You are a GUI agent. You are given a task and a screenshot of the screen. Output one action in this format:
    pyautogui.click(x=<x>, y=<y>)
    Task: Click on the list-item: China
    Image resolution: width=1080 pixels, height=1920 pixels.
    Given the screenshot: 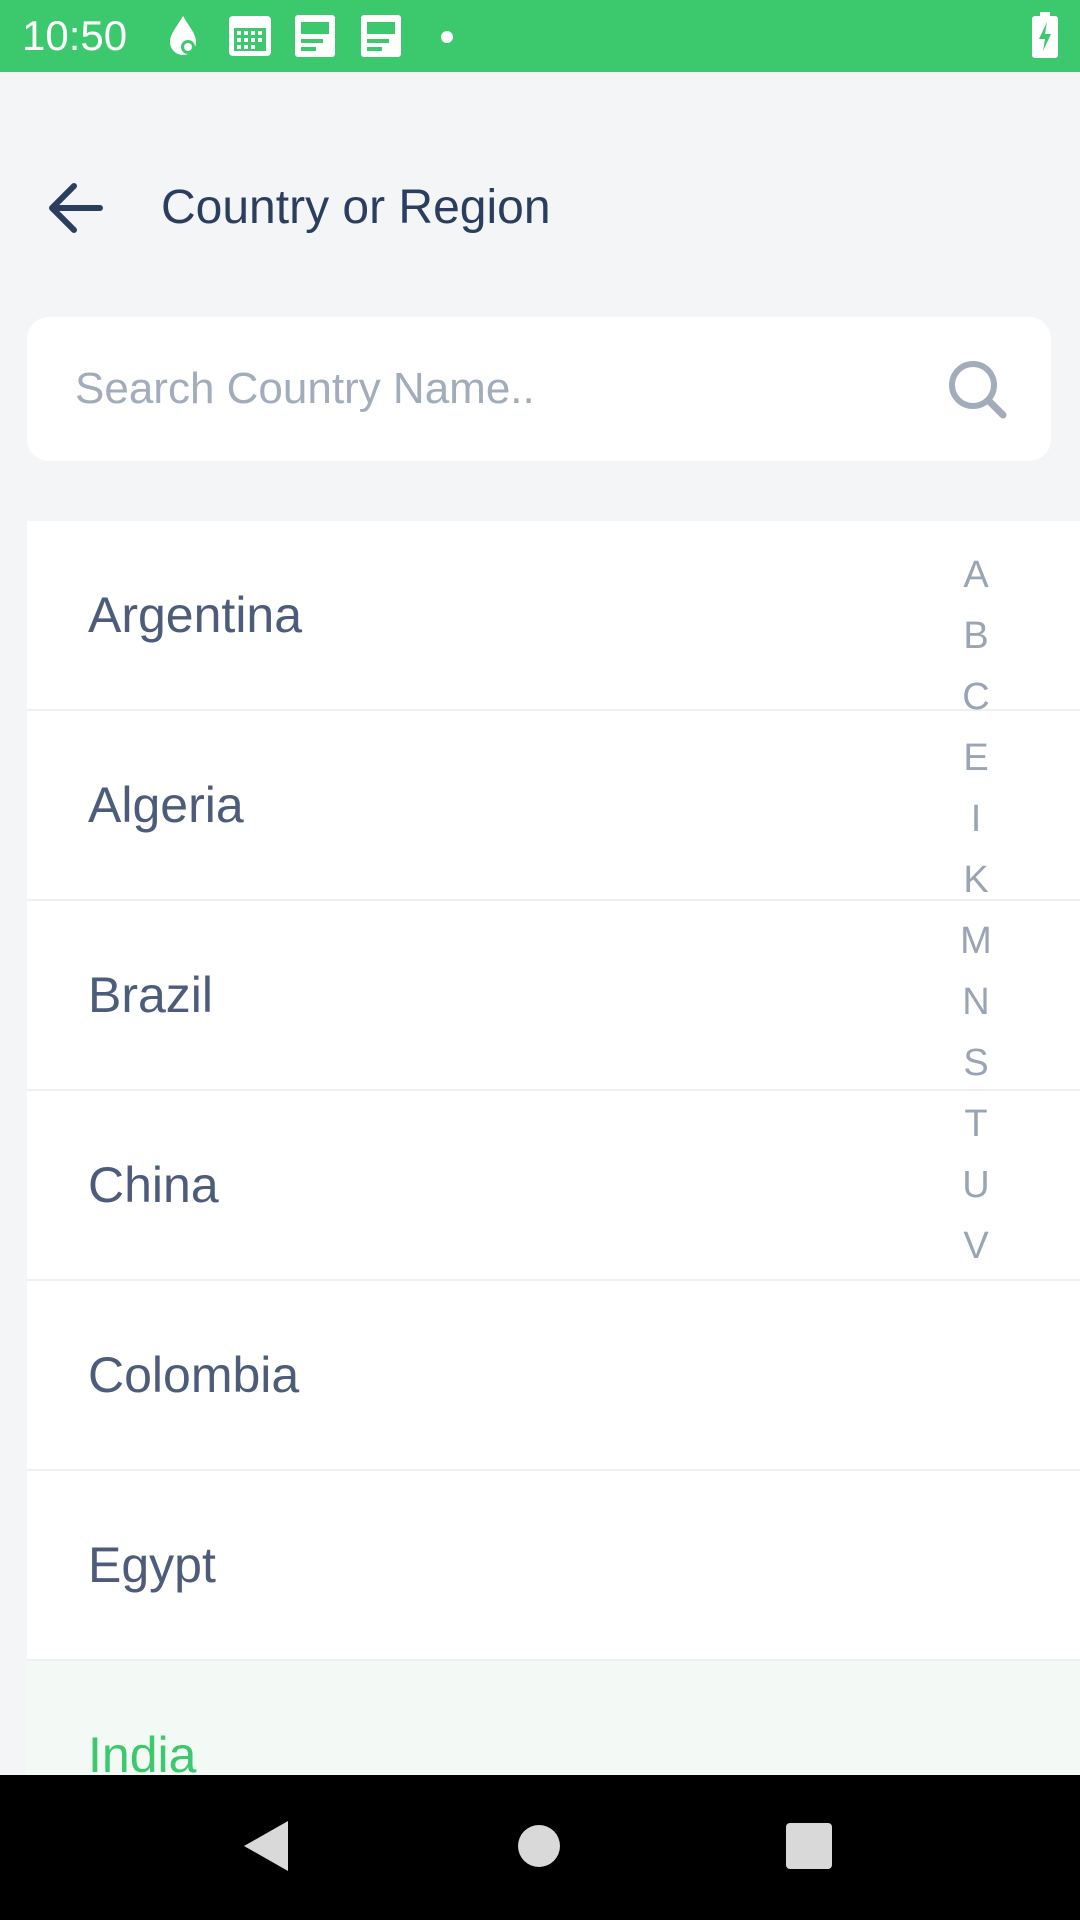 What is the action you would take?
    pyautogui.click(x=553, y=1186)
    